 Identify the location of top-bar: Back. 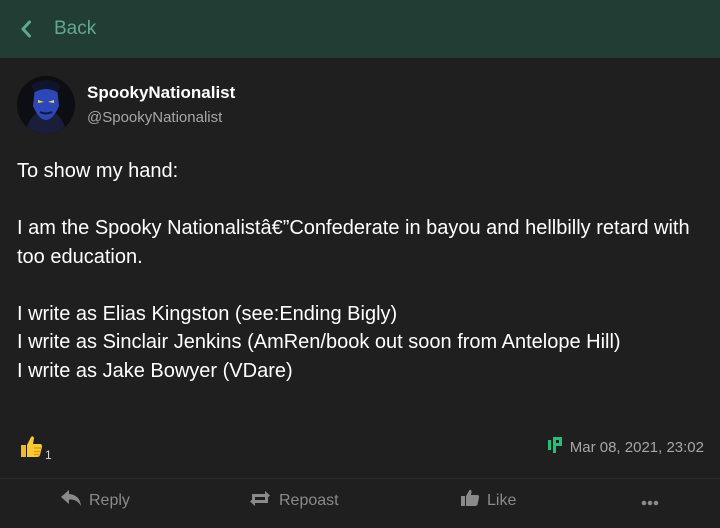
(360, 29).